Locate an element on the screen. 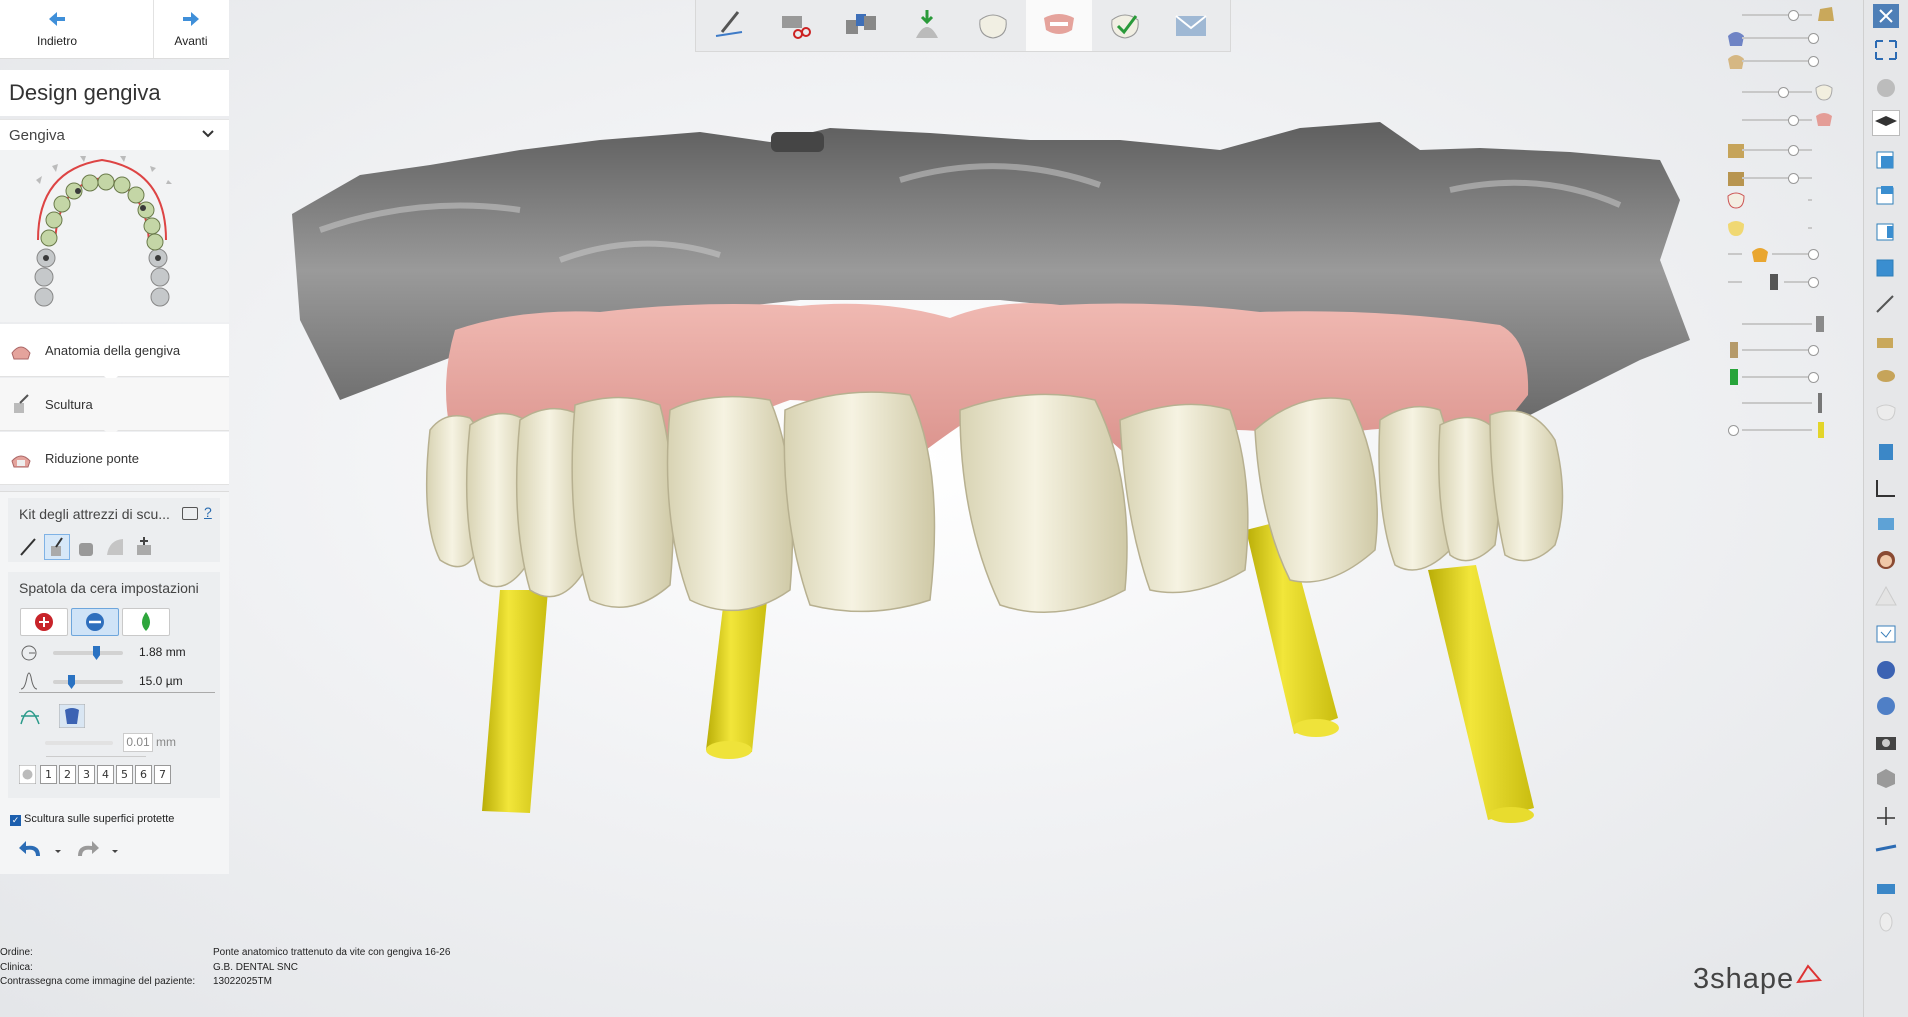 The width and height of the screenshot is (1908, 1017). size-slider is located at coordinates (88, 653).